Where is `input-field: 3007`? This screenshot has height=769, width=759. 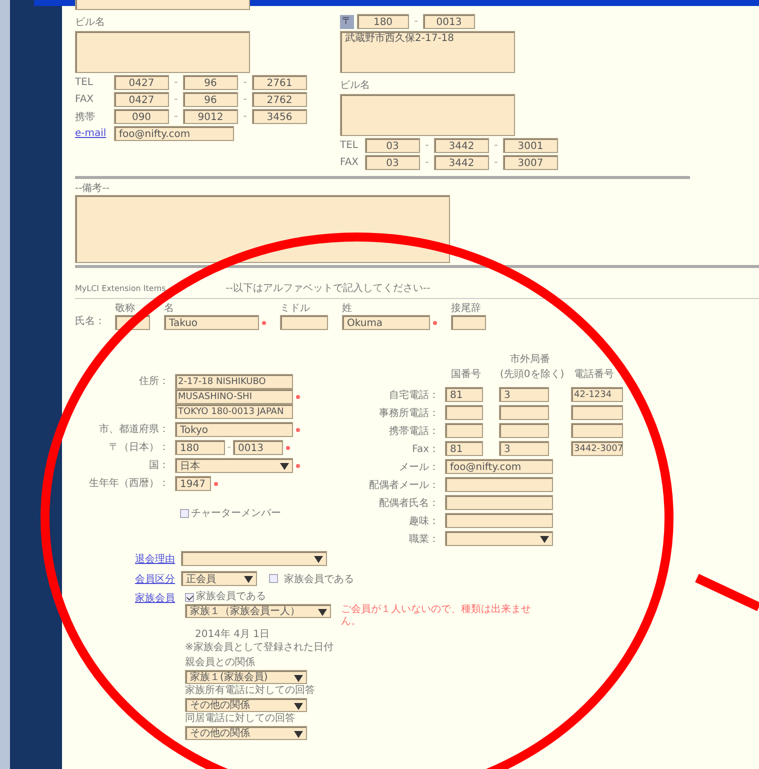 input-field: 3007 is located at coordinates (530, 162).